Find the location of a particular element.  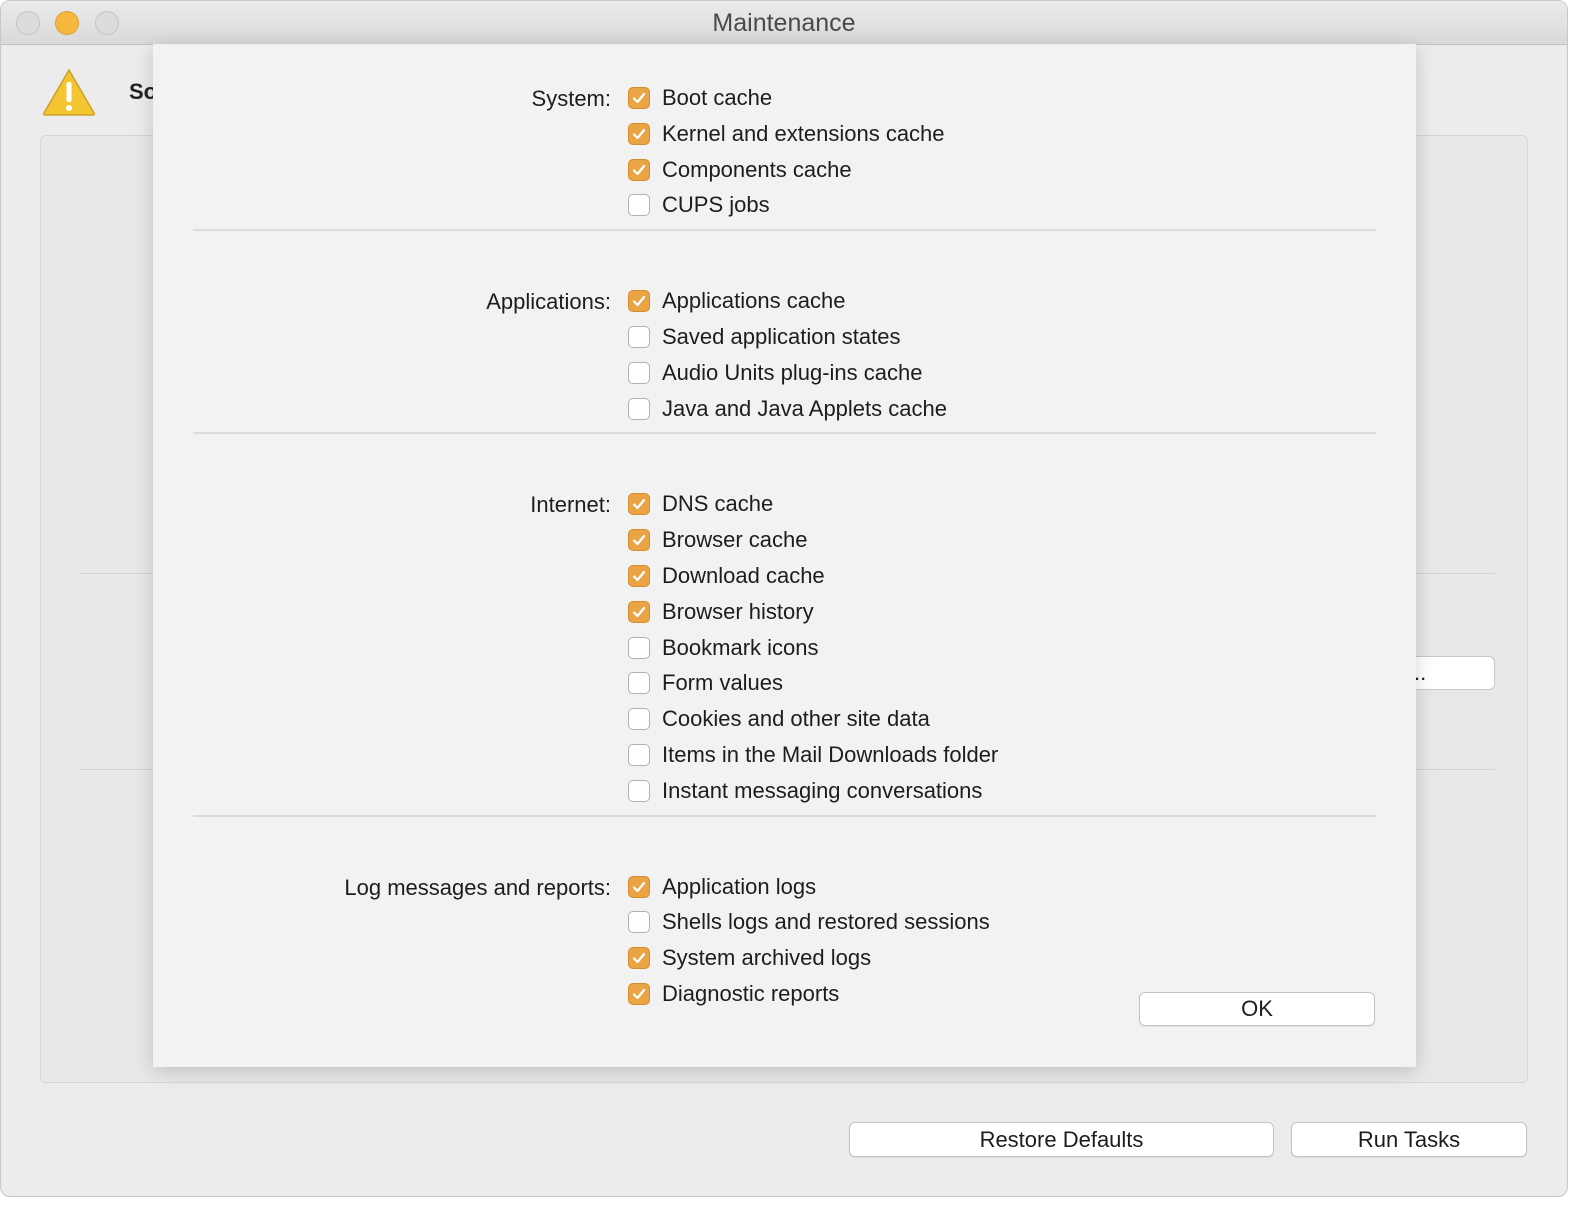

option-boot-cache: Boot cache is located at coordinates (700, 98).